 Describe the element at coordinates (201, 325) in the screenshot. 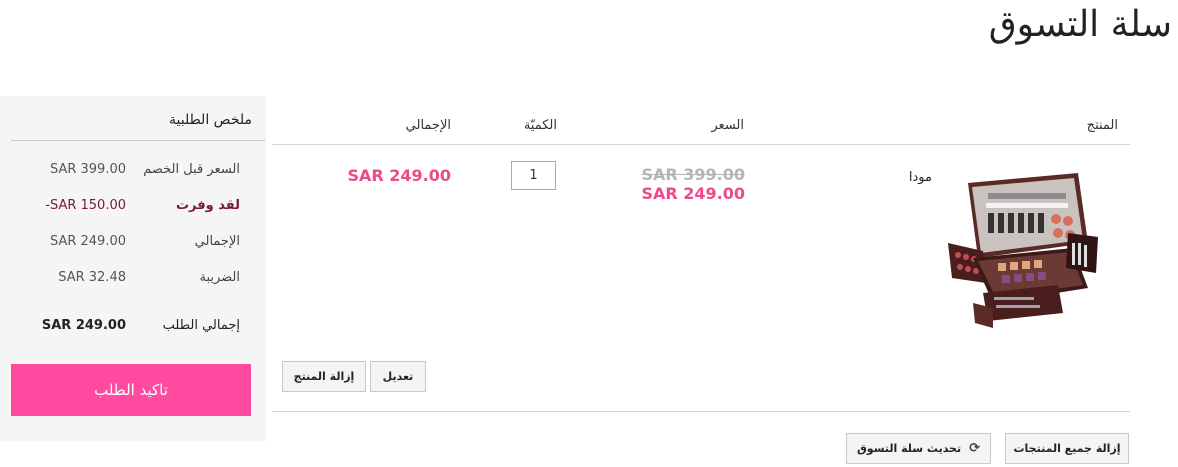

I see `order-total-label: إجمالي الطلب` at that location.